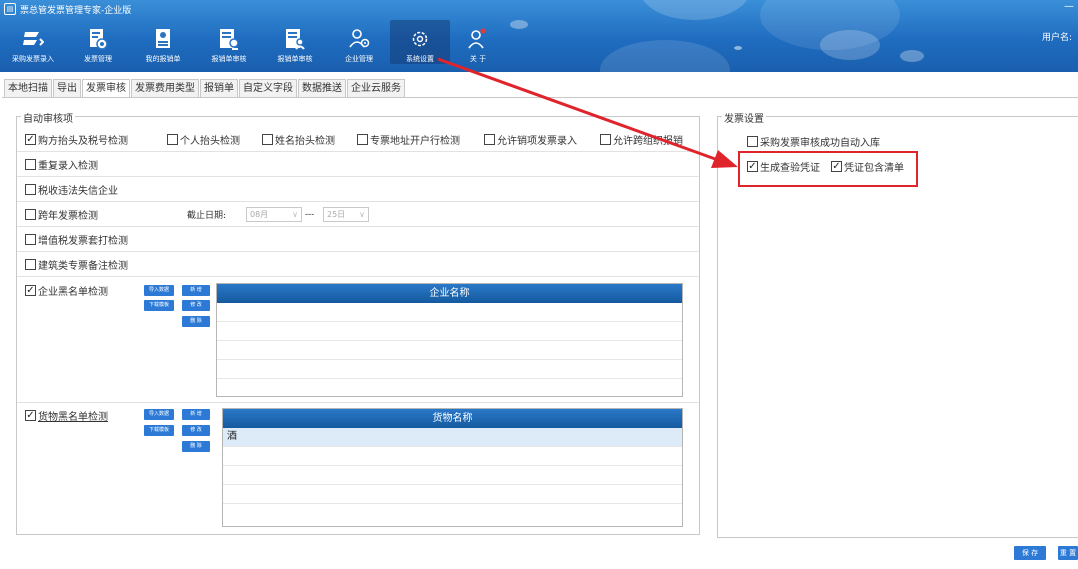 This screenshot has height=569, width=1078. Describe the element at coordinates (1030, 553) in the screenshot. I see `save-button: 保 存` at that location.